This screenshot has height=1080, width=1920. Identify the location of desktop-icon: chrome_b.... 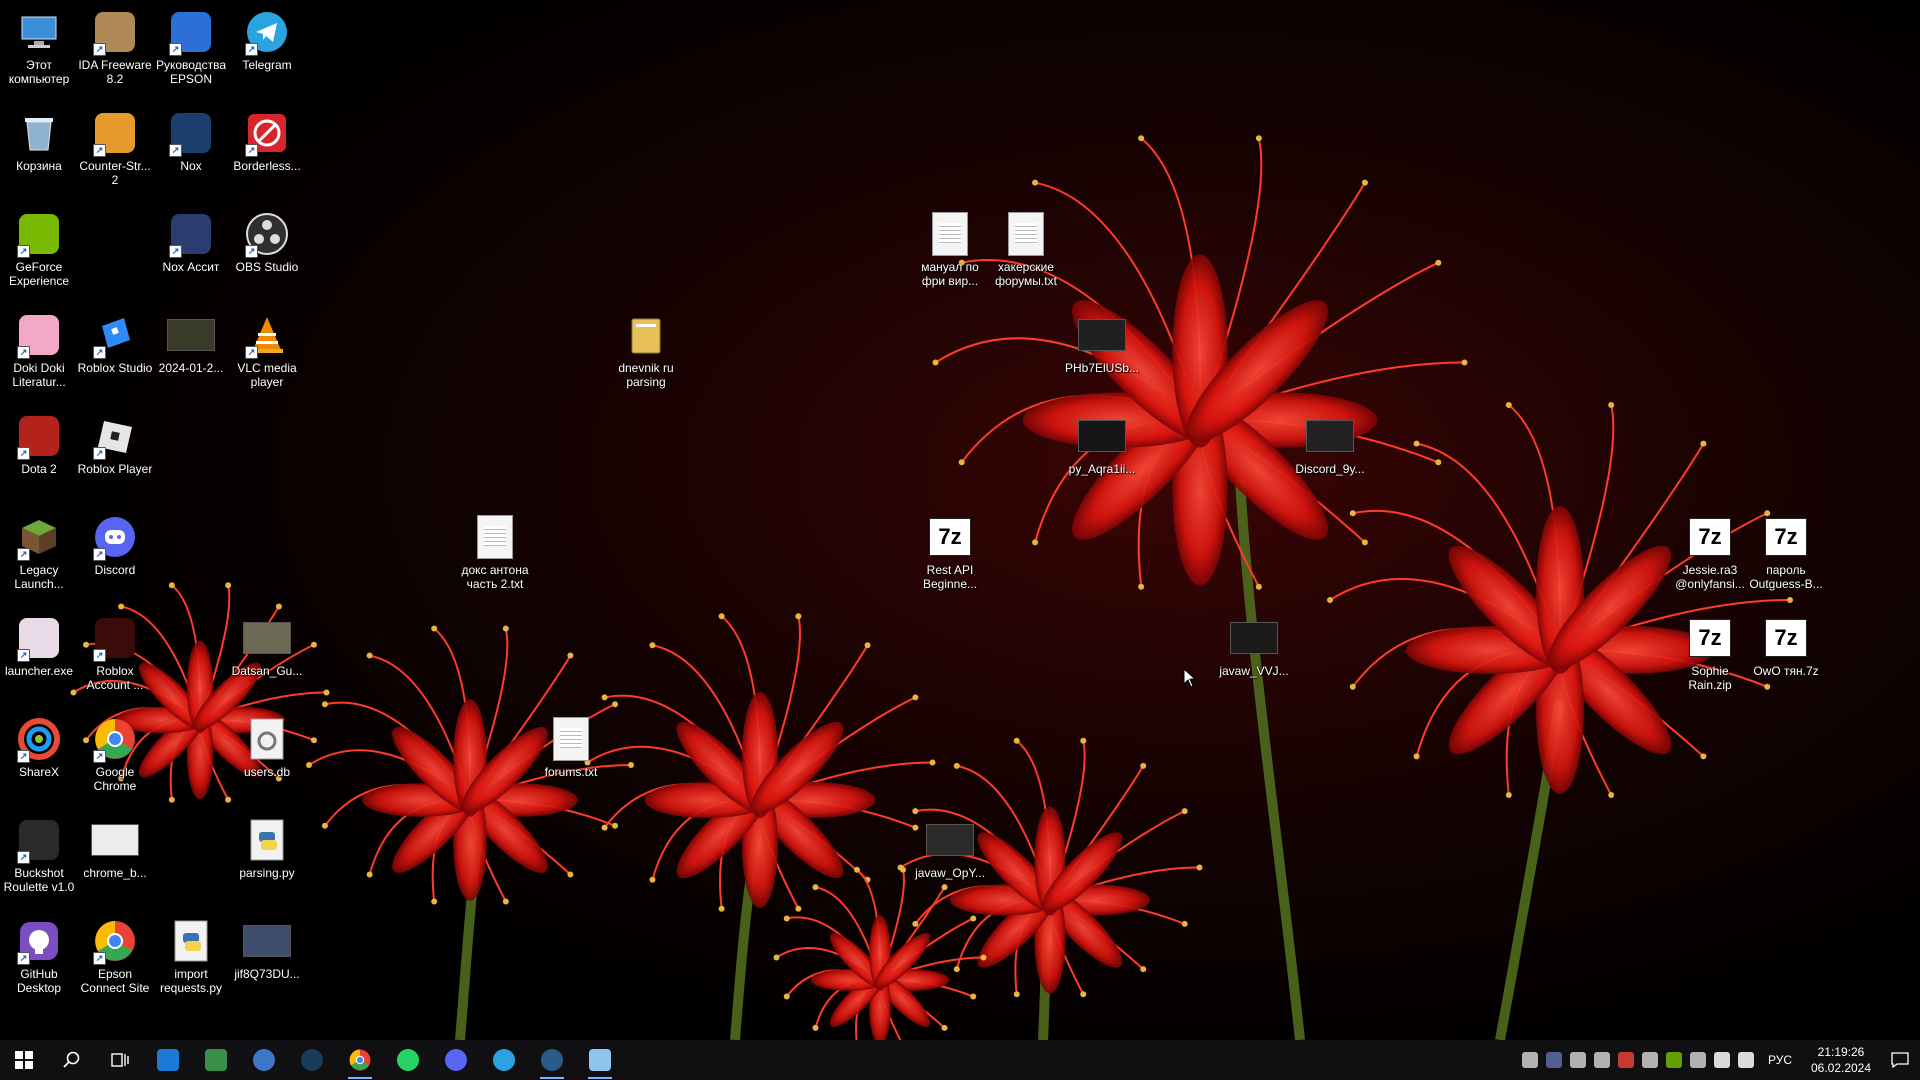
(115, 846).